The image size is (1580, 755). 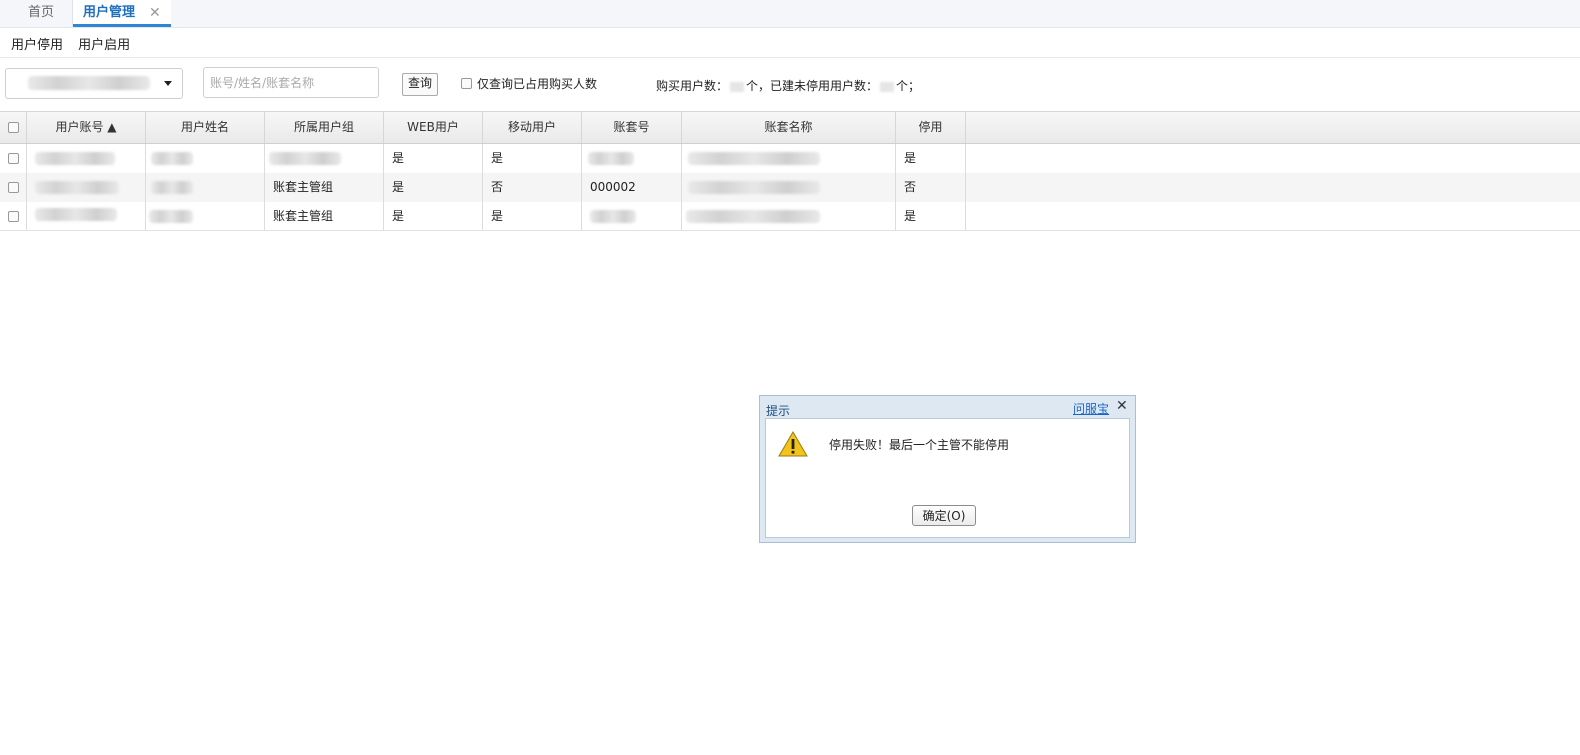 What do you see at coordinates (812, 86) in the screenshot?
I see `count-mid: 个，已建未停用用户数：` at bounding box center [812, 86].